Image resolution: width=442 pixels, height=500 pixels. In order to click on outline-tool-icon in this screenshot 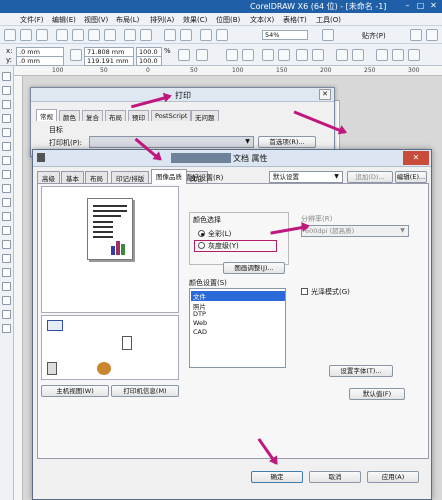, I will do `click(6, 300)`.